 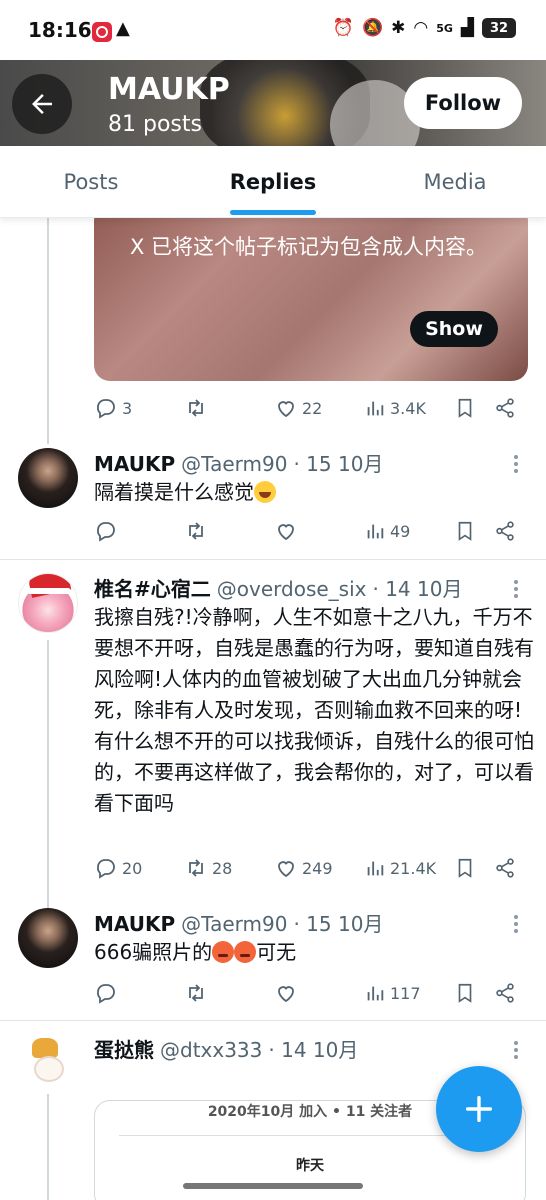 I want to click on reply-count: 3, so click(x=127, y=408).